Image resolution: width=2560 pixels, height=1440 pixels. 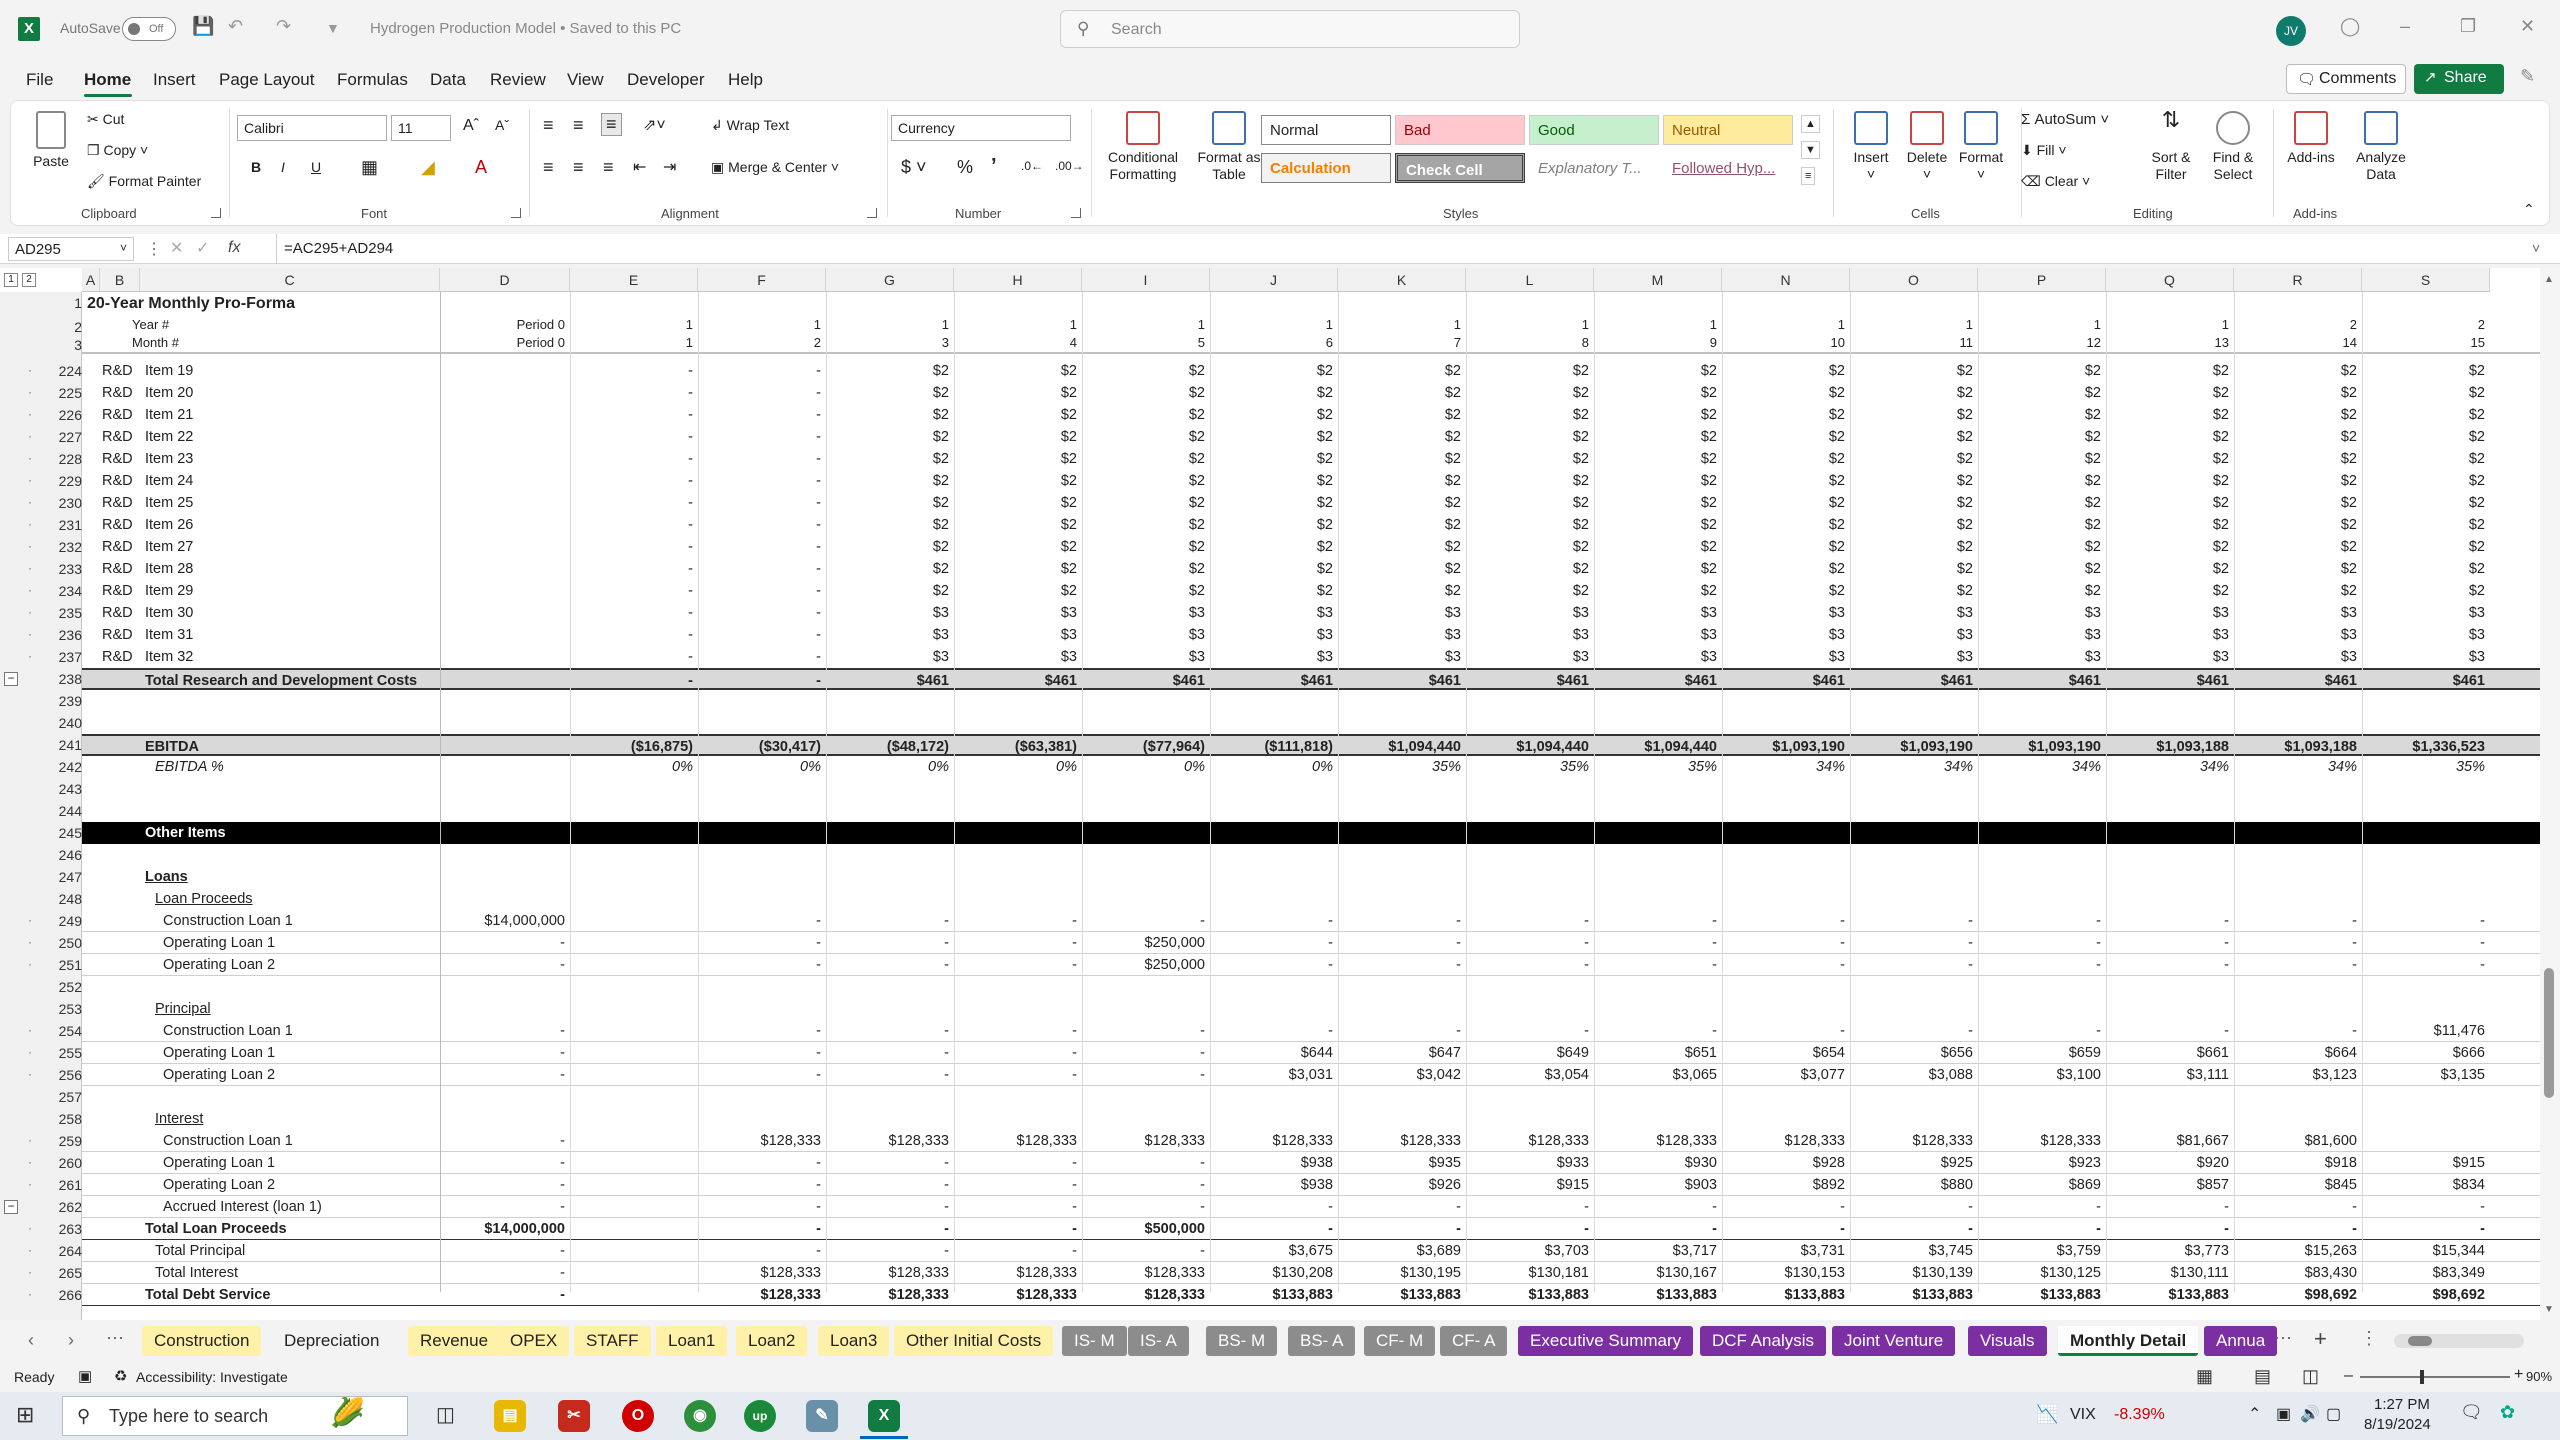 I want to click on row-header: 238, so click(x=64, y=679).